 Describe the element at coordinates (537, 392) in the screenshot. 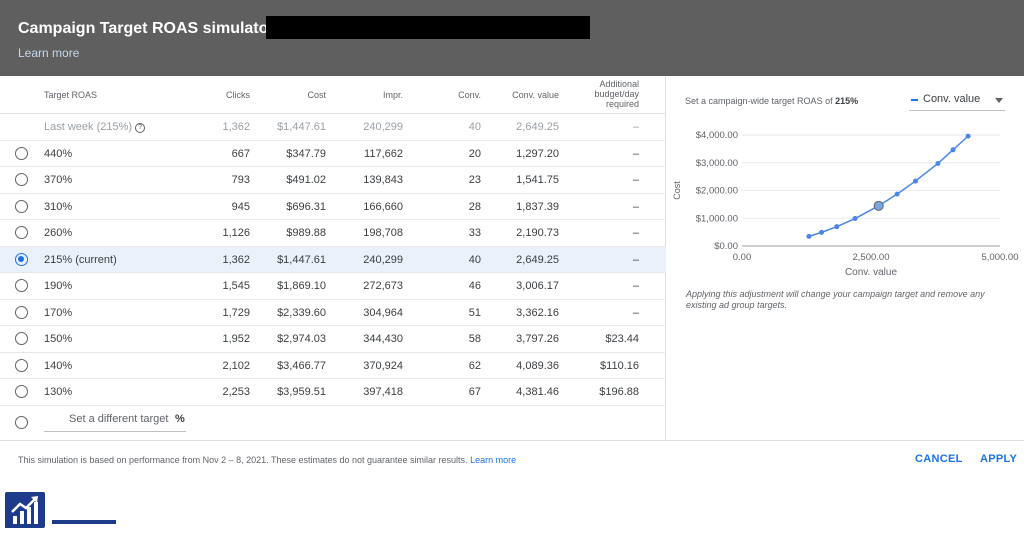

I see `row-conv-value: 4,381.46` at that location.